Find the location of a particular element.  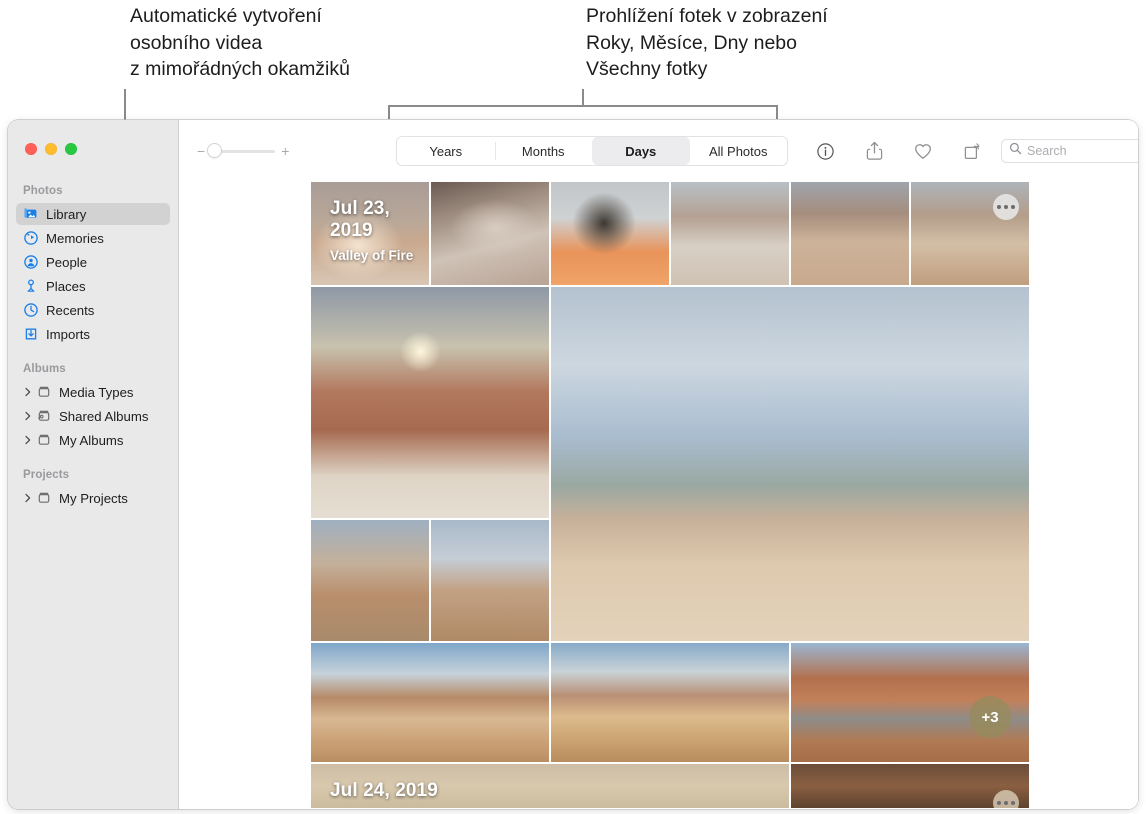

sidebar-item-my-albums: My Albums is located at coordinates (93, 440).